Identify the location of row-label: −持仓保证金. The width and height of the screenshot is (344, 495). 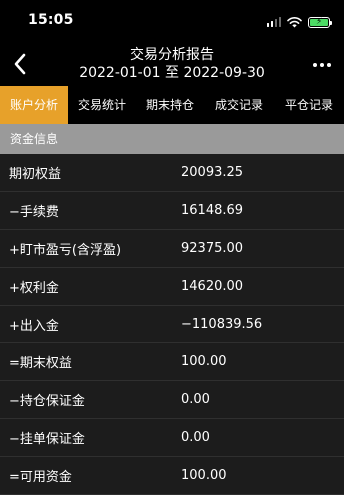
(47, 402).